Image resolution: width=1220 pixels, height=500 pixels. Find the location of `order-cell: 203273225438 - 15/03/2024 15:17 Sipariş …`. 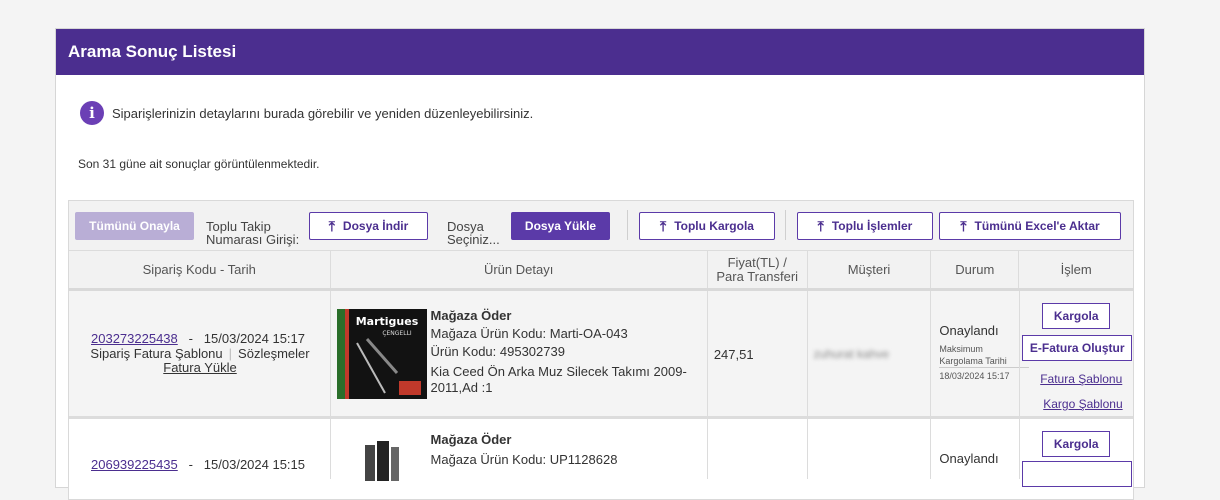

order-cell: 203273225438 - 15/03/2024 15:17 Sipariş … is located at coordinates (200, 353).